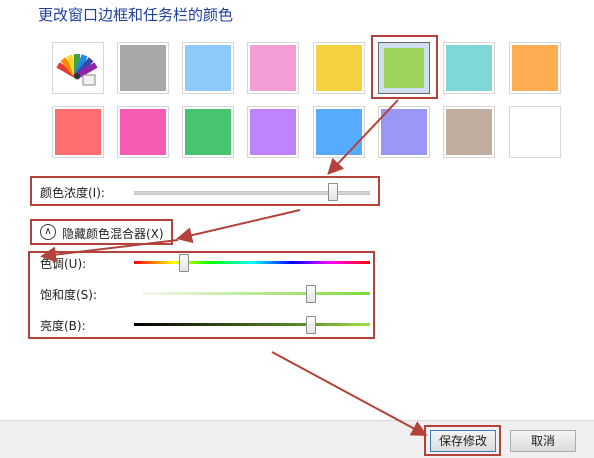  Describe the element at coordinates (238, 226) in the screenshot. I see `arrow-to-mixer-toggle` at that location.